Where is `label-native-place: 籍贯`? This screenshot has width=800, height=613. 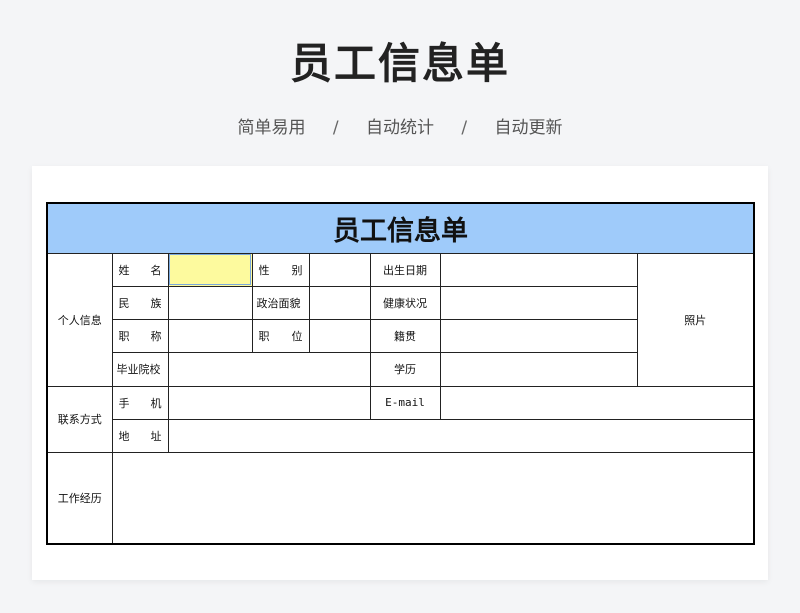
label-native-place: 籍贯 is located at coordinates (405, 336).